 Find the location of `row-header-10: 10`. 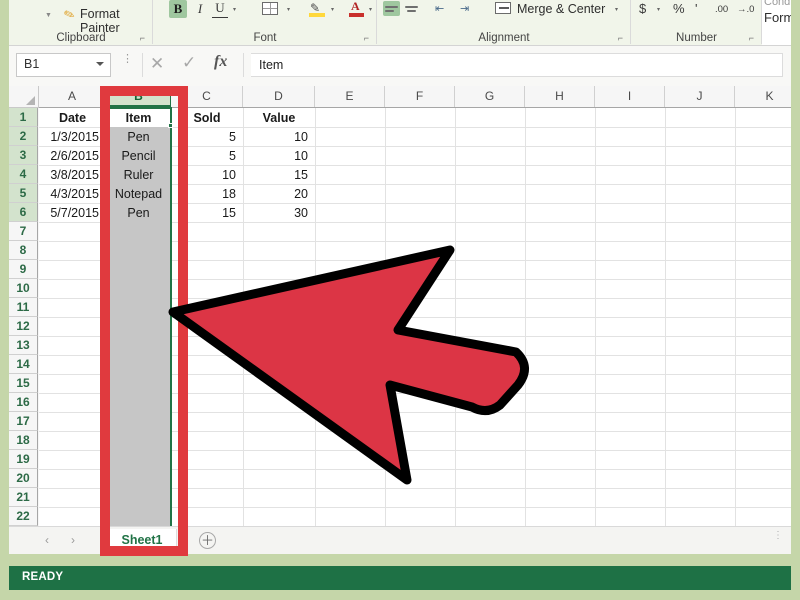

row-header-10: 10 is located at coordinates (23, 288).